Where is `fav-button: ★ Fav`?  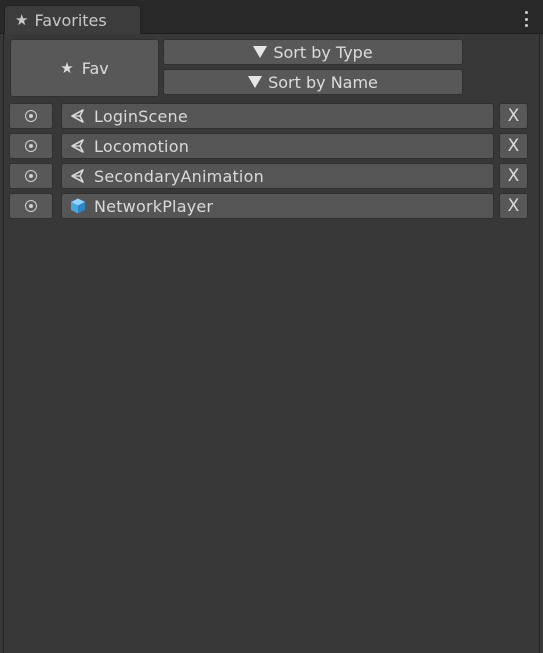
fav-button: ★ Fav is located at coordinates (84, 68).